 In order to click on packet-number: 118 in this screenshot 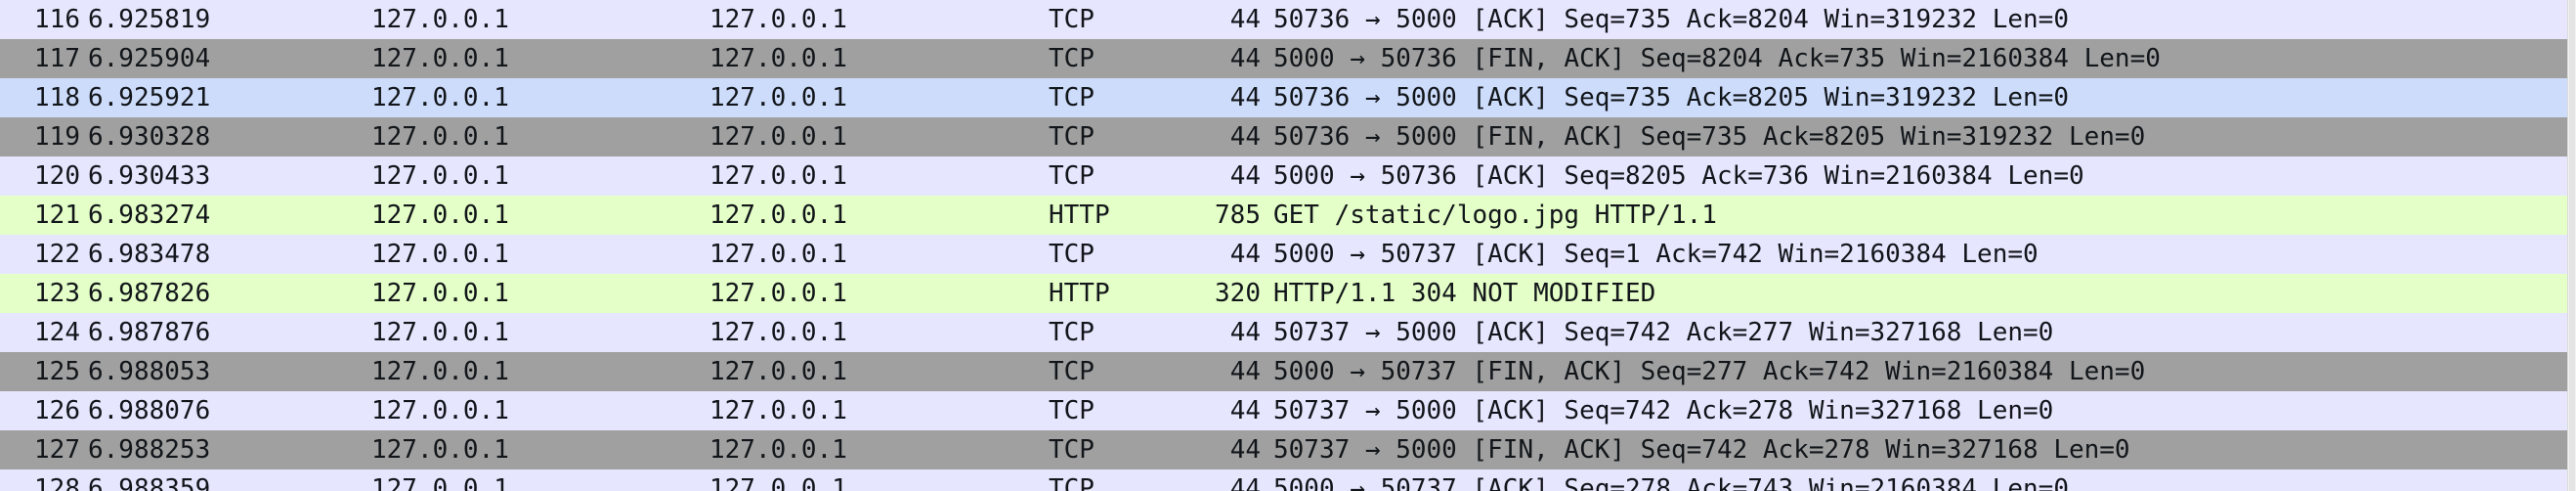, I will do `click(57, 98)`.